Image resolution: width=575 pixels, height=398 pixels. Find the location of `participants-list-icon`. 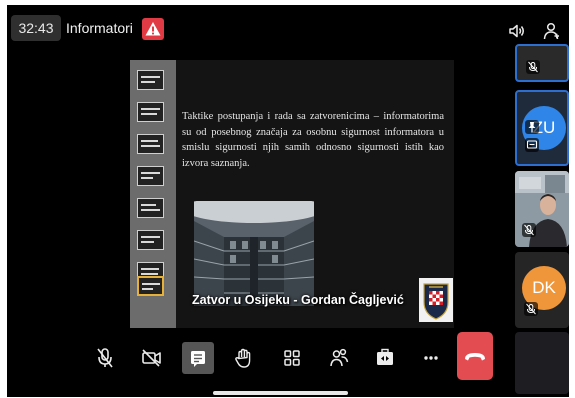

participants-list-icon is located at coordinates (551, 31).